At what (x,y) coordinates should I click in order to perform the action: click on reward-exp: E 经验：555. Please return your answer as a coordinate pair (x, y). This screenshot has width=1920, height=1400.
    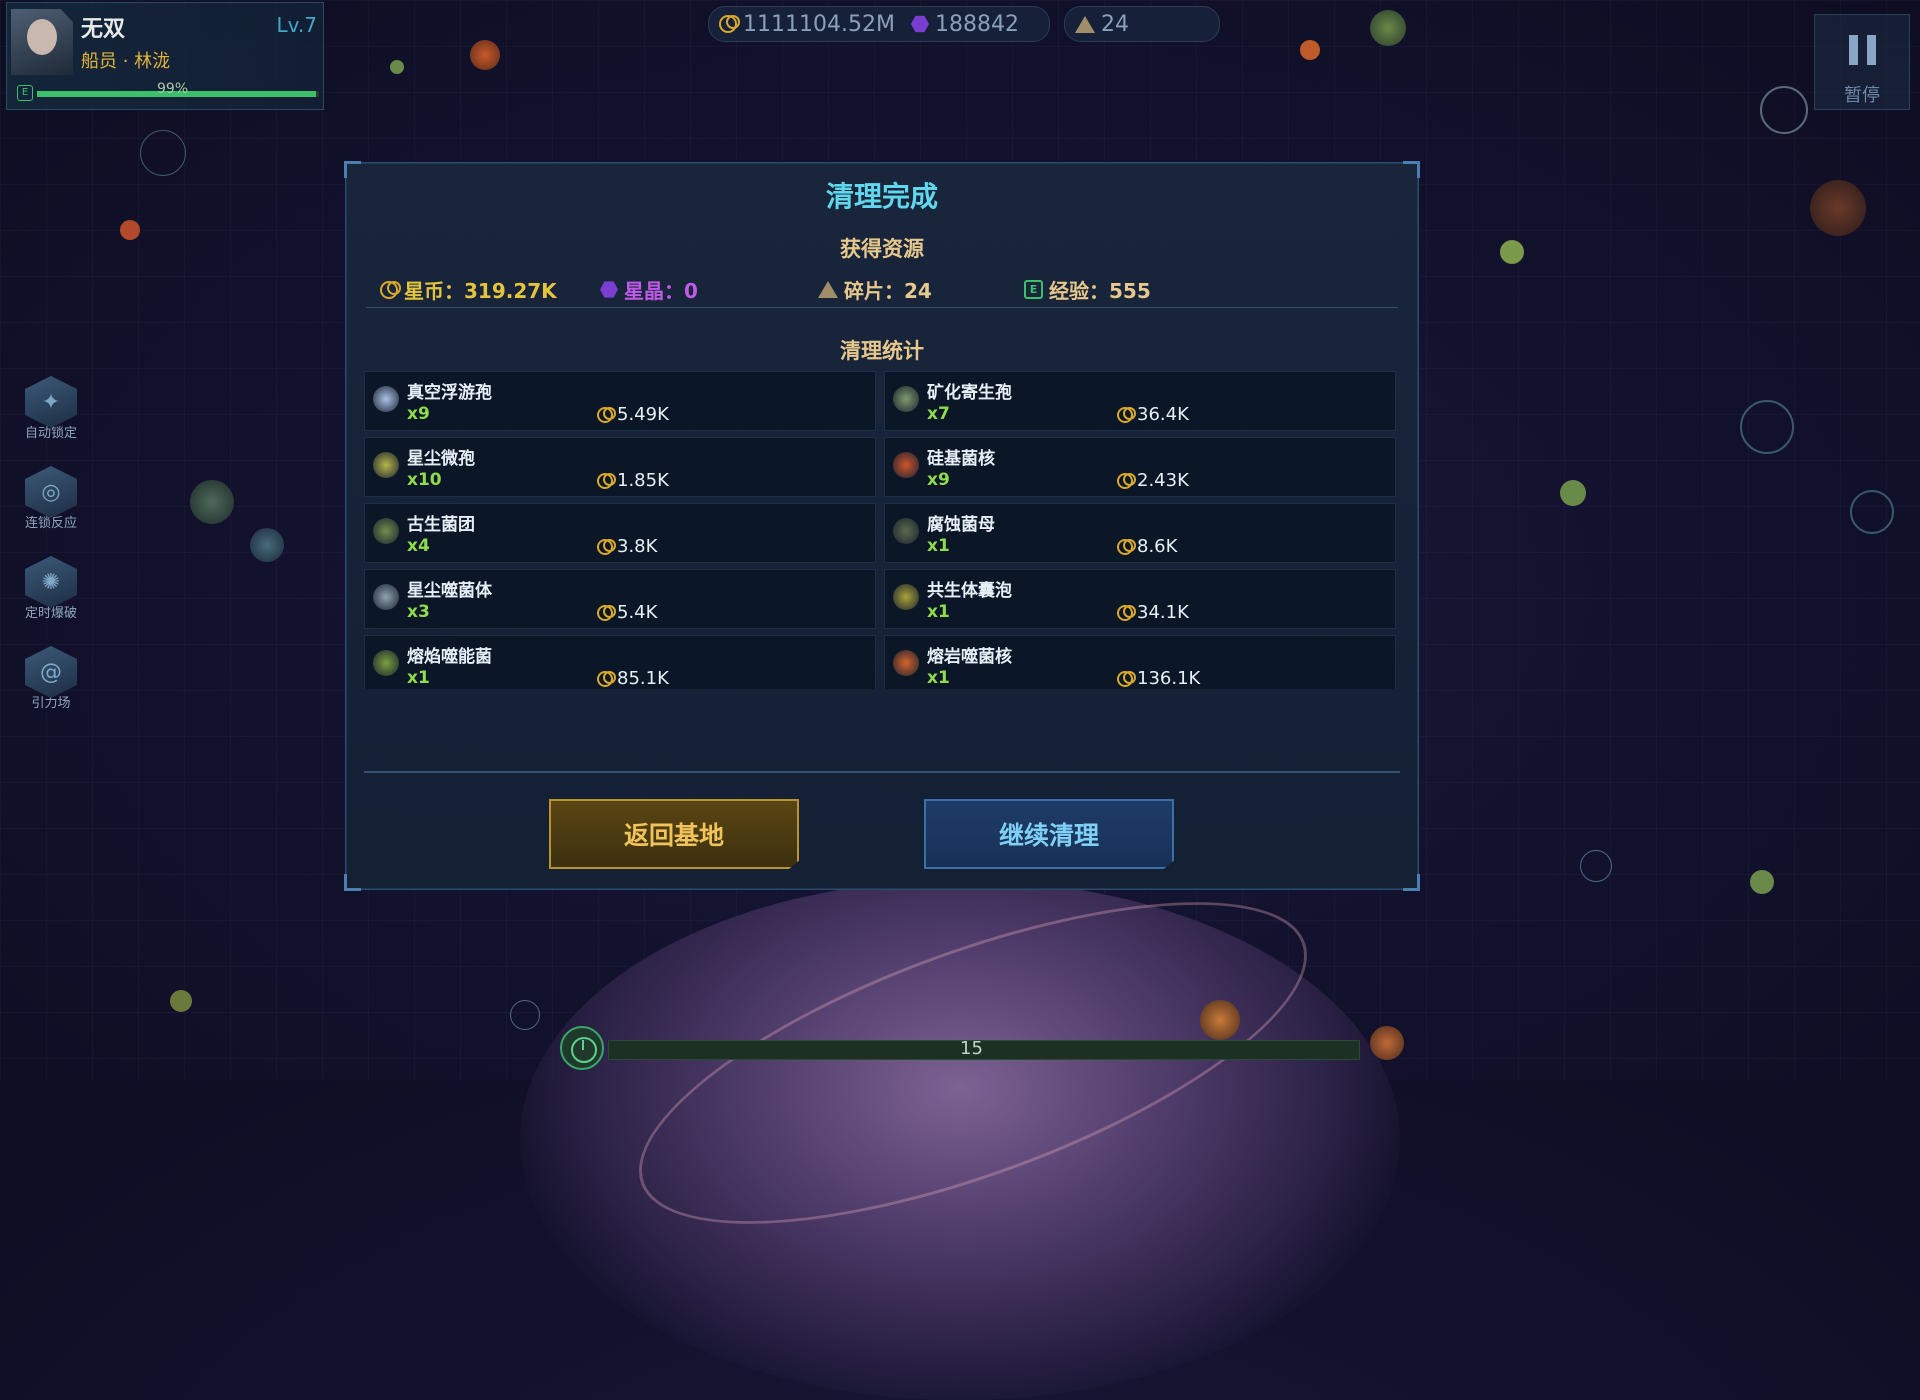
    Looking at the image, I should click on (1087, 289).